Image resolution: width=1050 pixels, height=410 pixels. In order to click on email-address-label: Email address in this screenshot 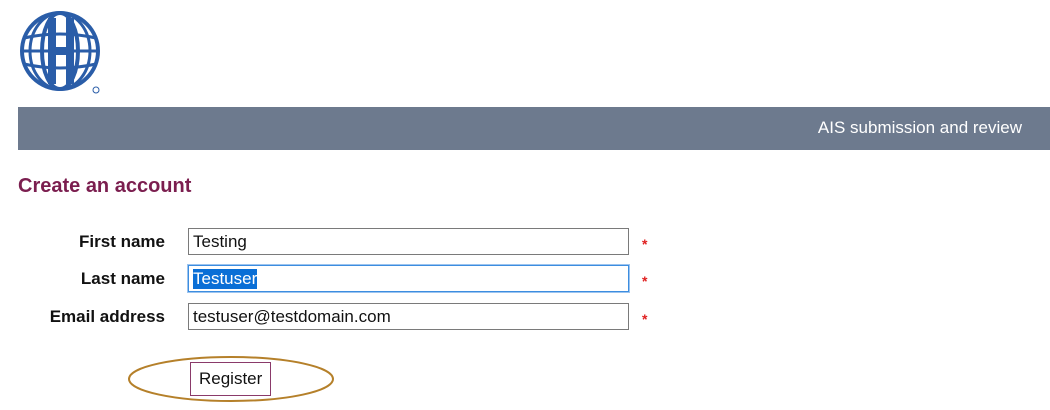, I will do `click(107, 316)`.